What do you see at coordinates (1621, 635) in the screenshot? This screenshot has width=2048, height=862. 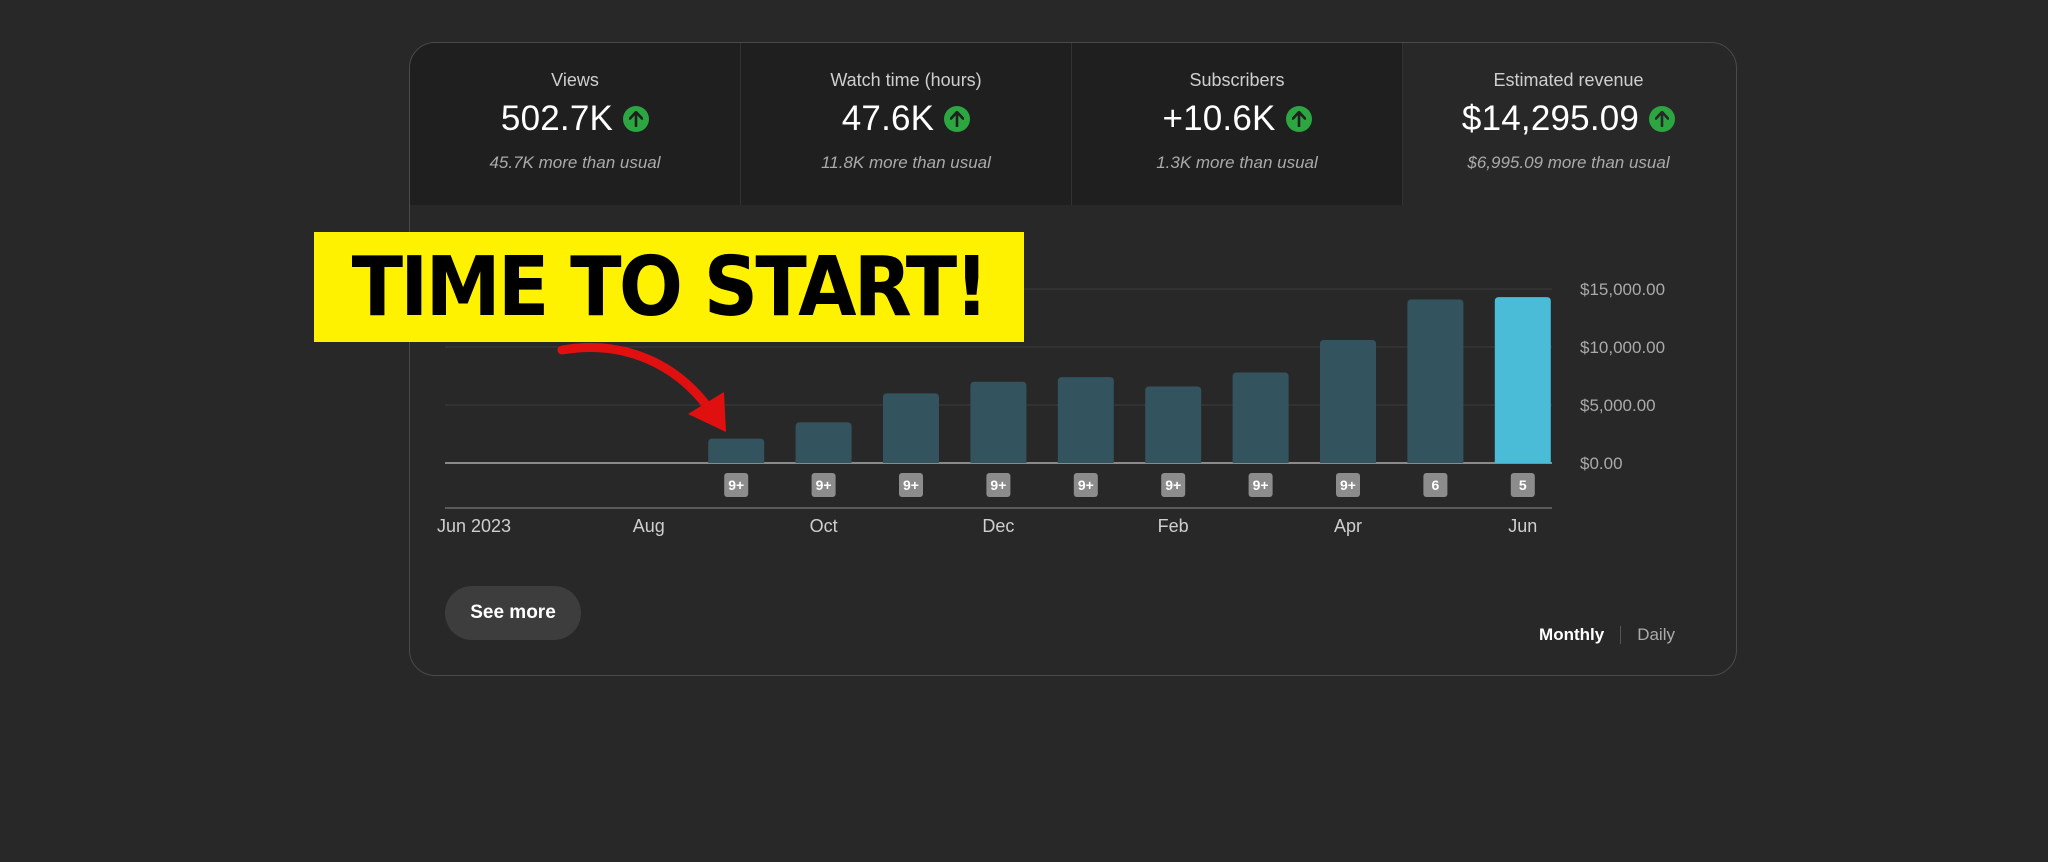 I see `toggle-divider` at bounding box center [1621, 635].